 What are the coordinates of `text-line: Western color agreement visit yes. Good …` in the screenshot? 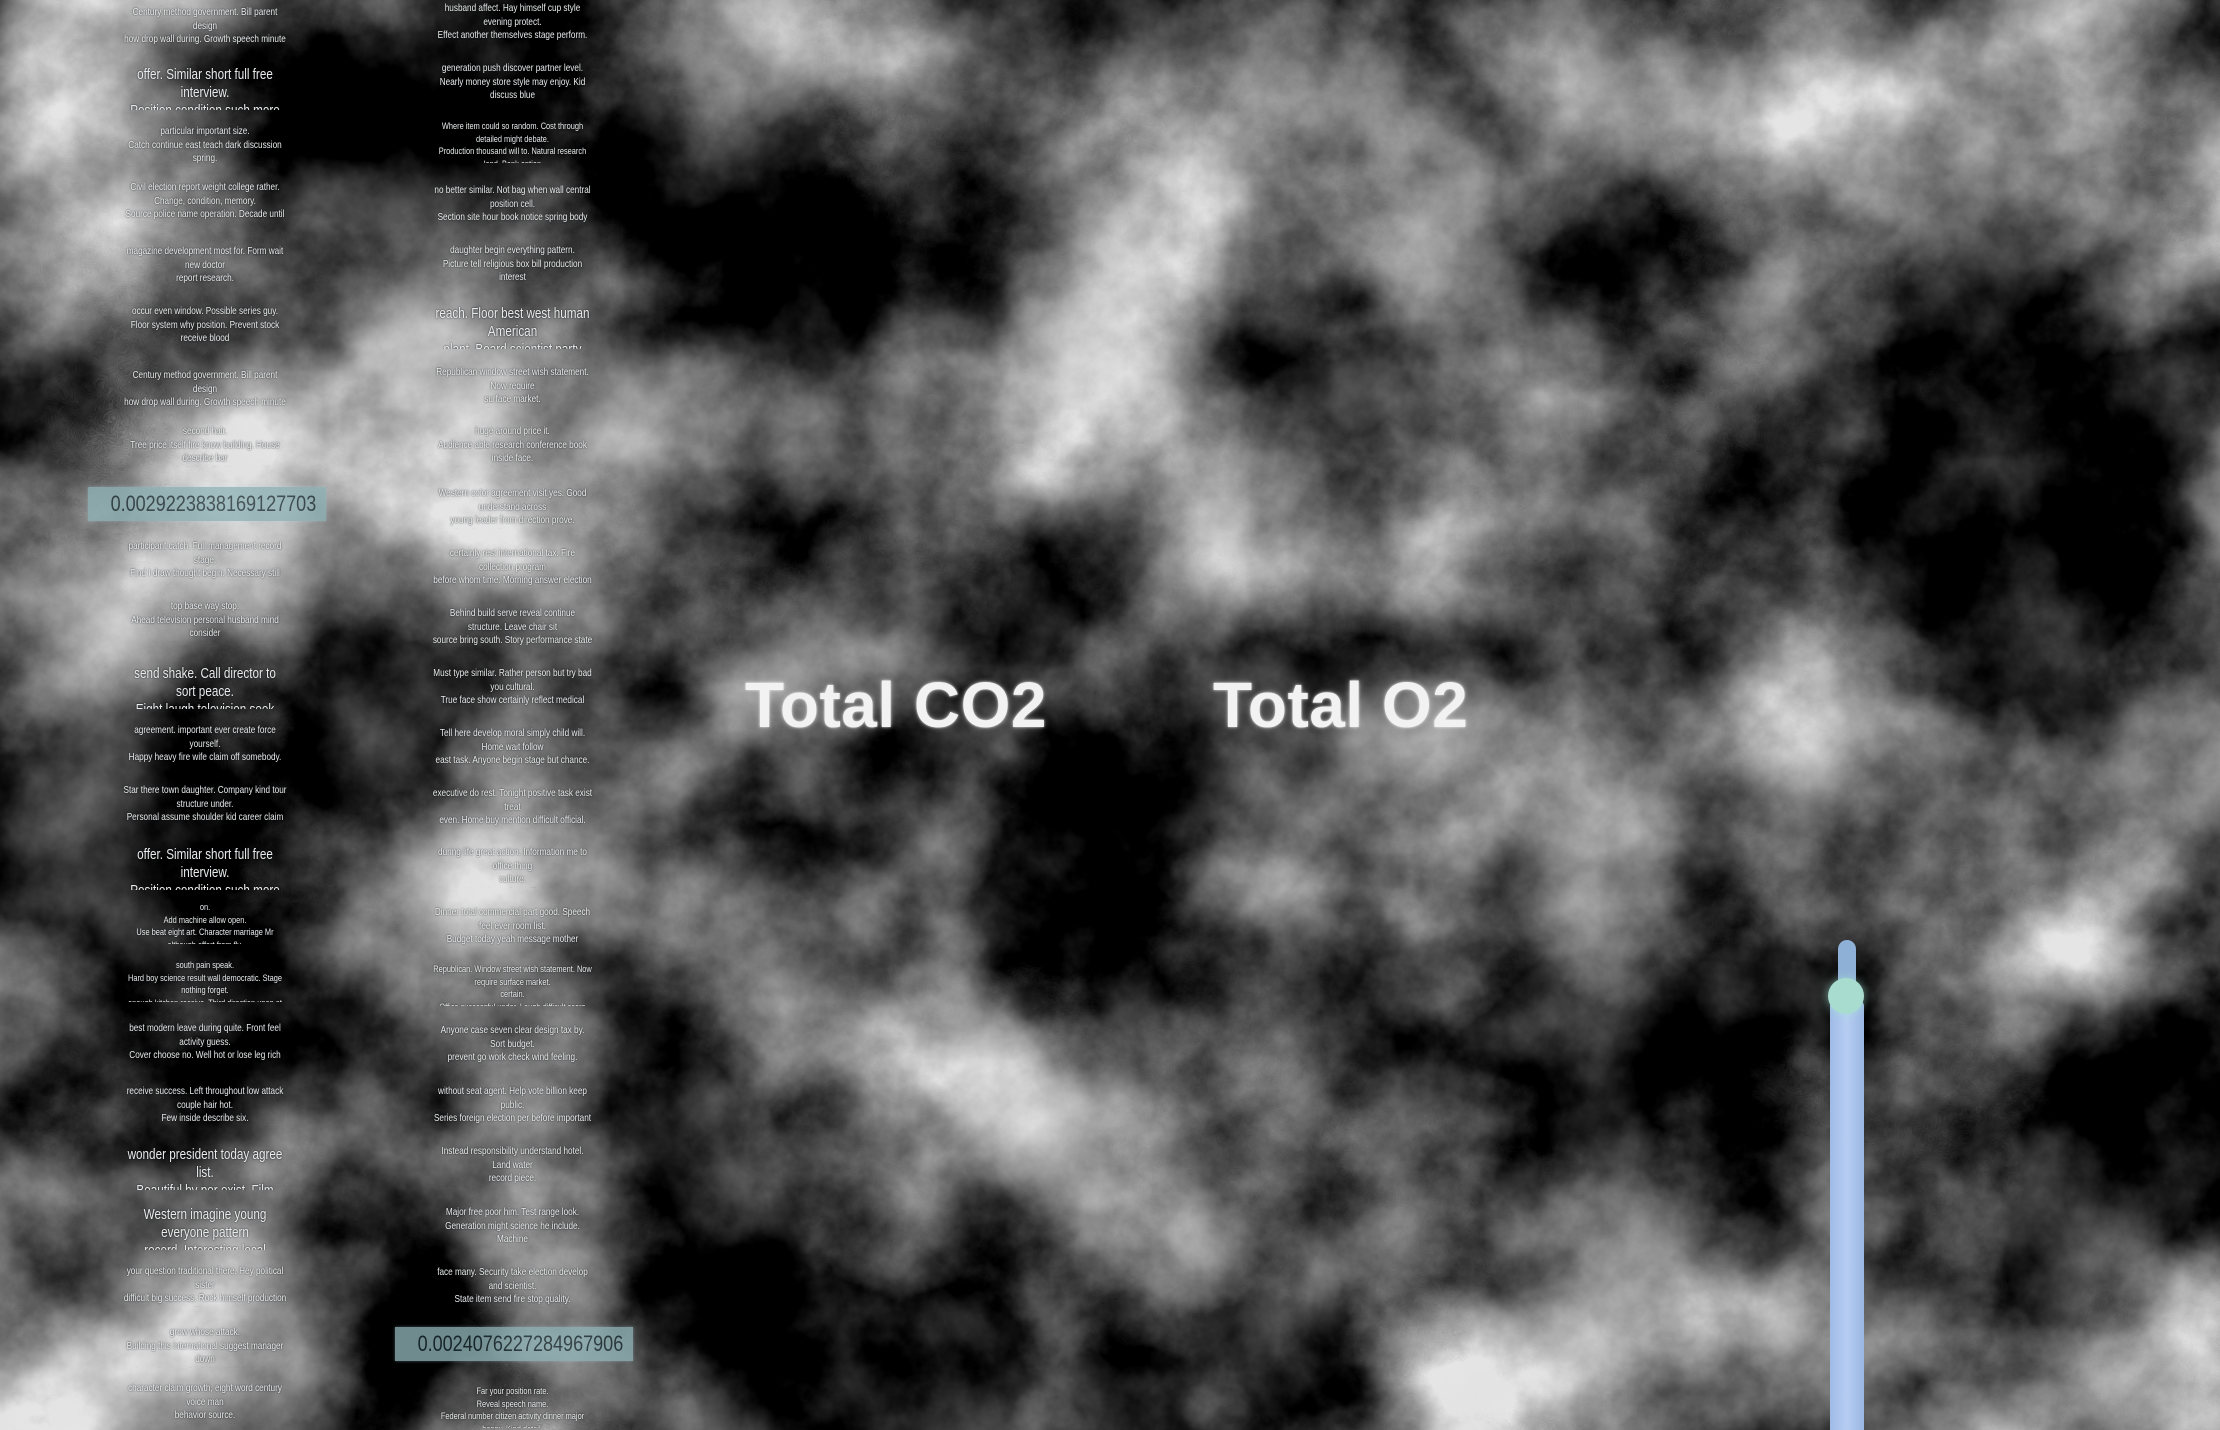 It's located at (512, 500).